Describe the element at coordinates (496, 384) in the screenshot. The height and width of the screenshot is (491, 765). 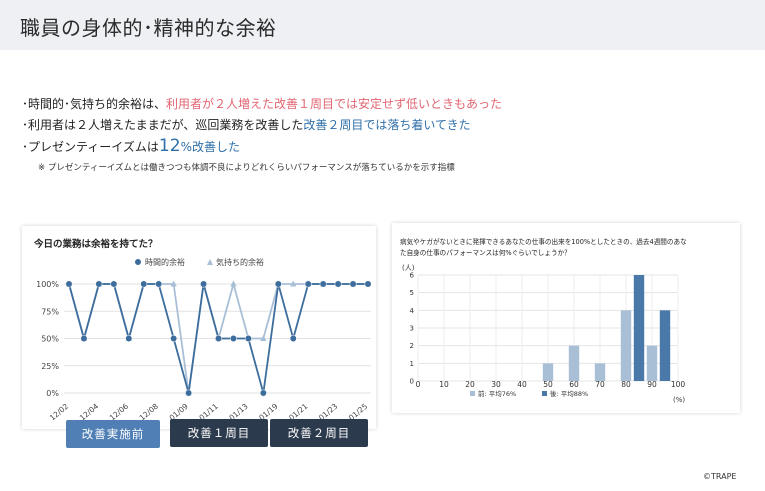
I see `x-tick-label: 30` at that location.